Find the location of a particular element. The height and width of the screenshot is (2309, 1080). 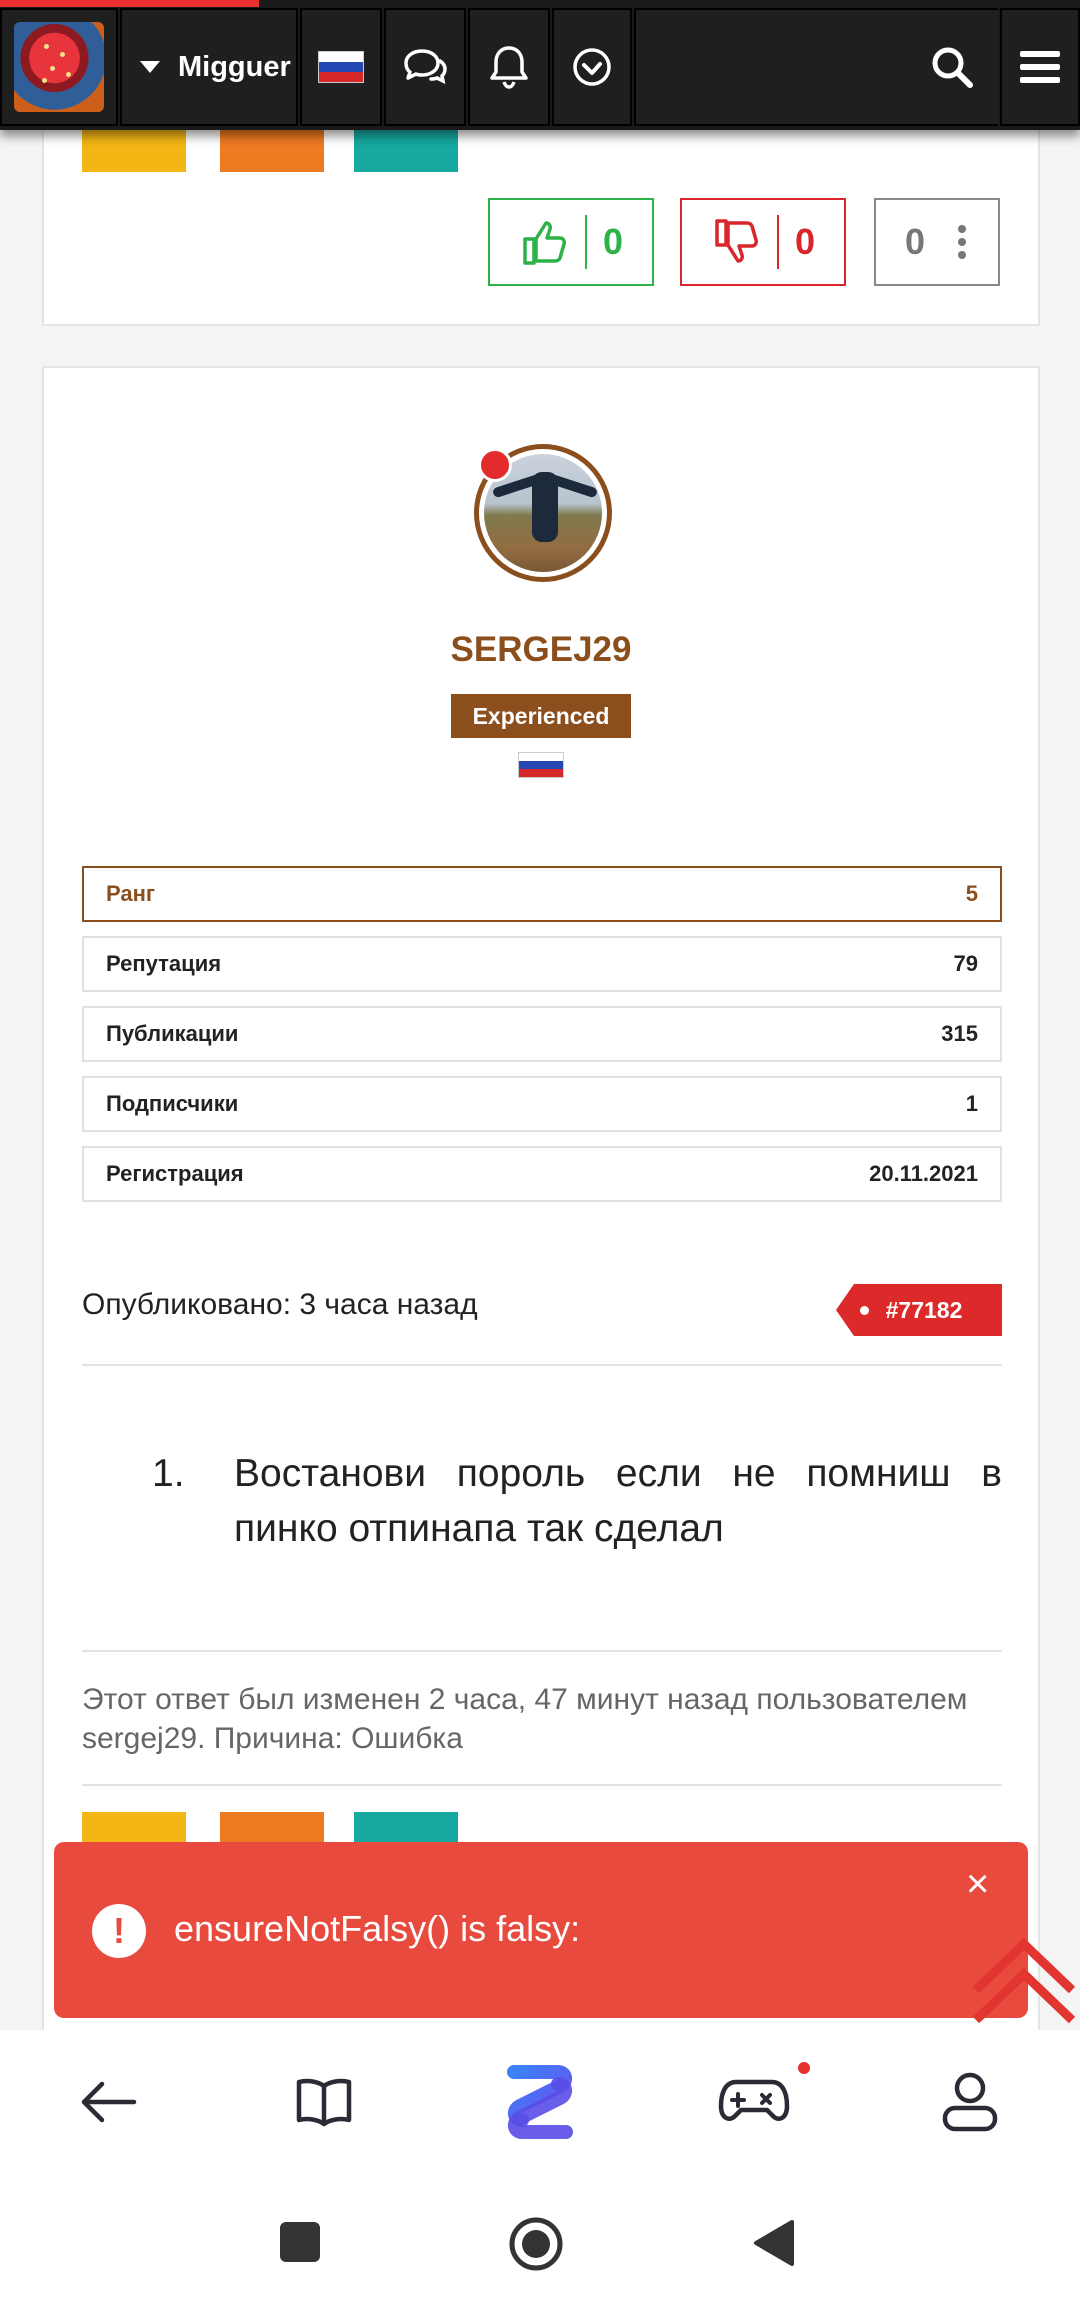

nav-profile is located at coordinates (970, 2102).